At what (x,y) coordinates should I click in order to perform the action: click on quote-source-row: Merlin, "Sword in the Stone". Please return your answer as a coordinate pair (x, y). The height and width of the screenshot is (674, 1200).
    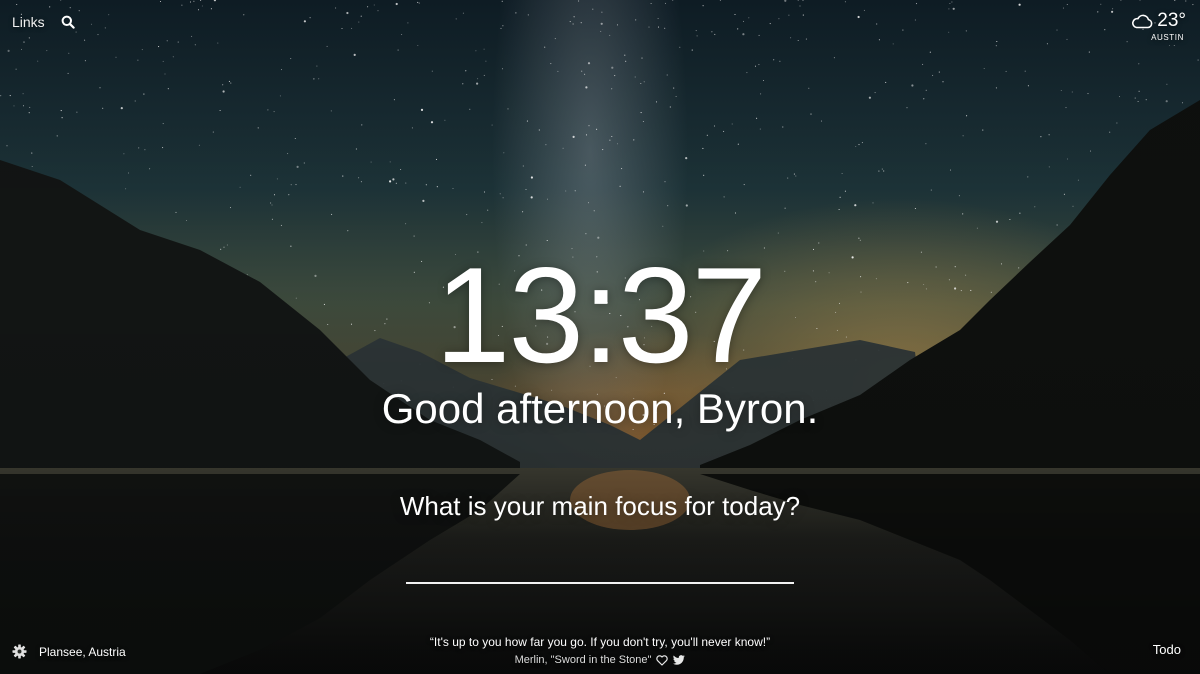
    Looking at the image, I should click on (600, 660).